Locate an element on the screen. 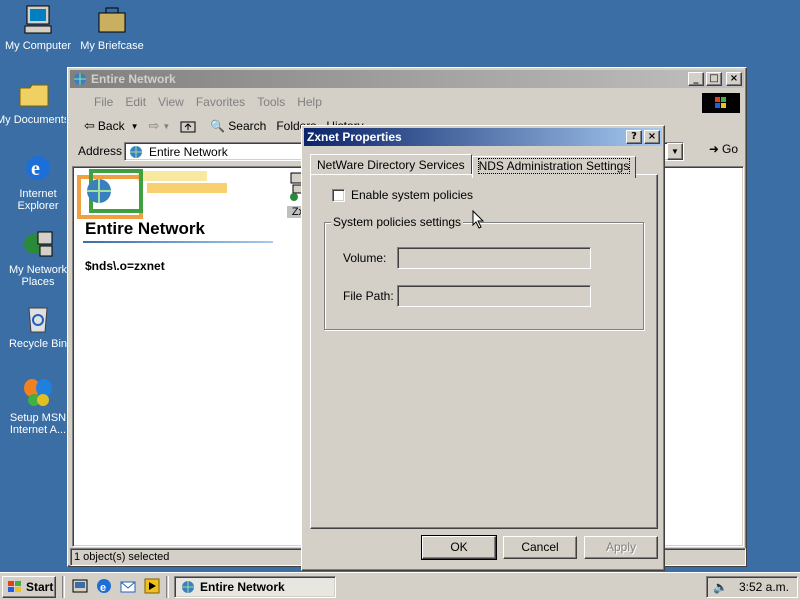  up-folder-button is located at coordinates (188, 126).